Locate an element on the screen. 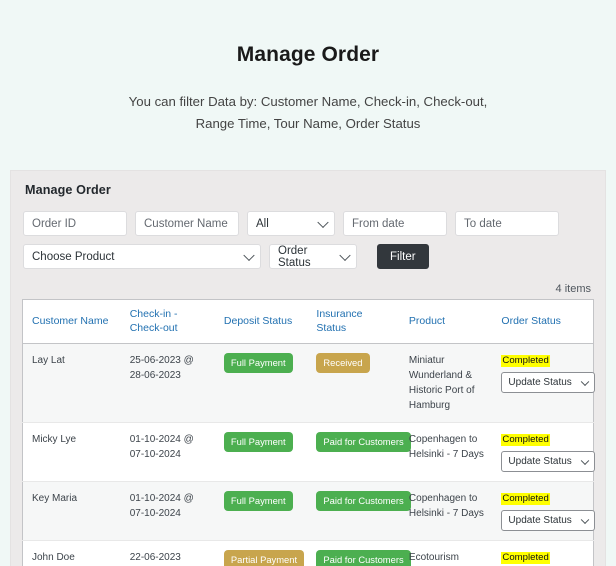 This screenshot has height=566, width=616. filter-bar: All Choose Product Order Status Filter is located at coordinates (308, 233).